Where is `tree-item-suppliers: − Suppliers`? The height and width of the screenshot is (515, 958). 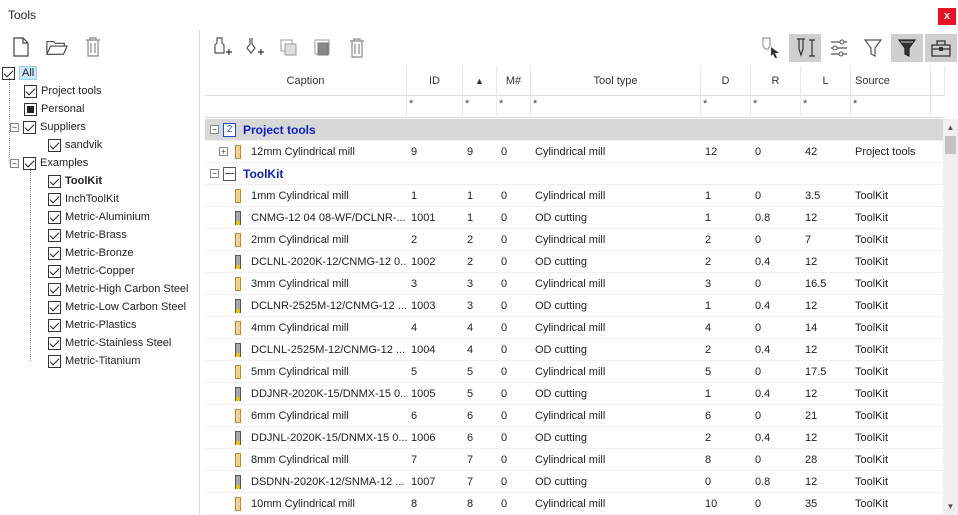
tree-item-suppliers: − Suppliers is located at coordinates (48, 127).